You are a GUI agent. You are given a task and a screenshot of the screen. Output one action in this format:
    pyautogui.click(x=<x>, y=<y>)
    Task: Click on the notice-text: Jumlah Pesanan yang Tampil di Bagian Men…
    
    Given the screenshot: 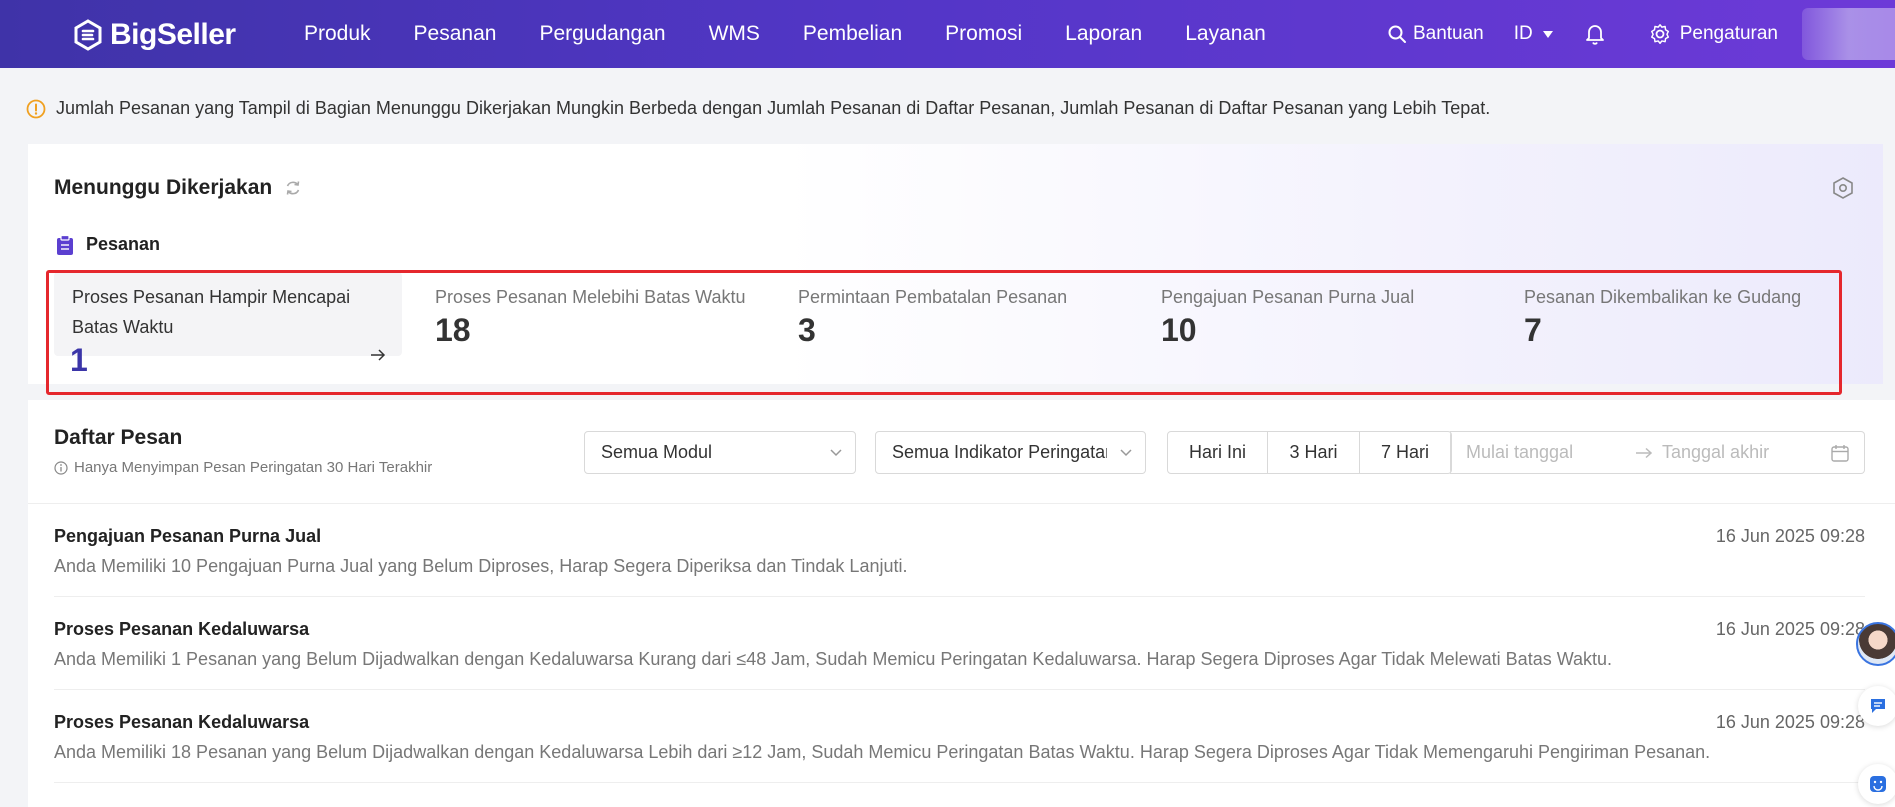 What is the action you would take?
    pyautogui.click(x=773, y=108)
    